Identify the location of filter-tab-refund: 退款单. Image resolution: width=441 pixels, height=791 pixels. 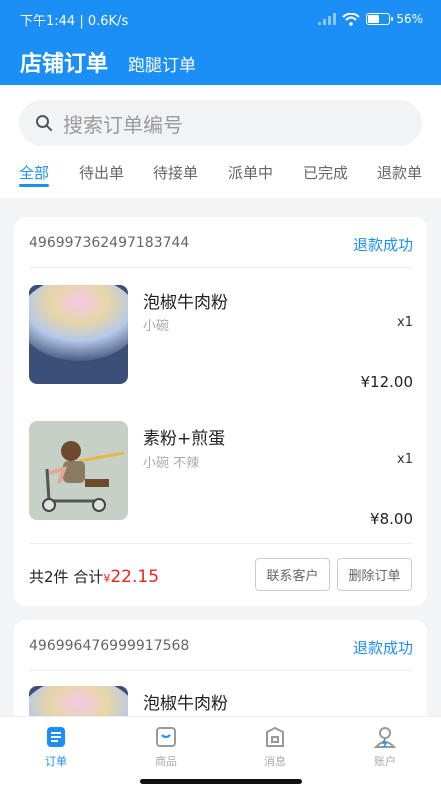
(399, 172).